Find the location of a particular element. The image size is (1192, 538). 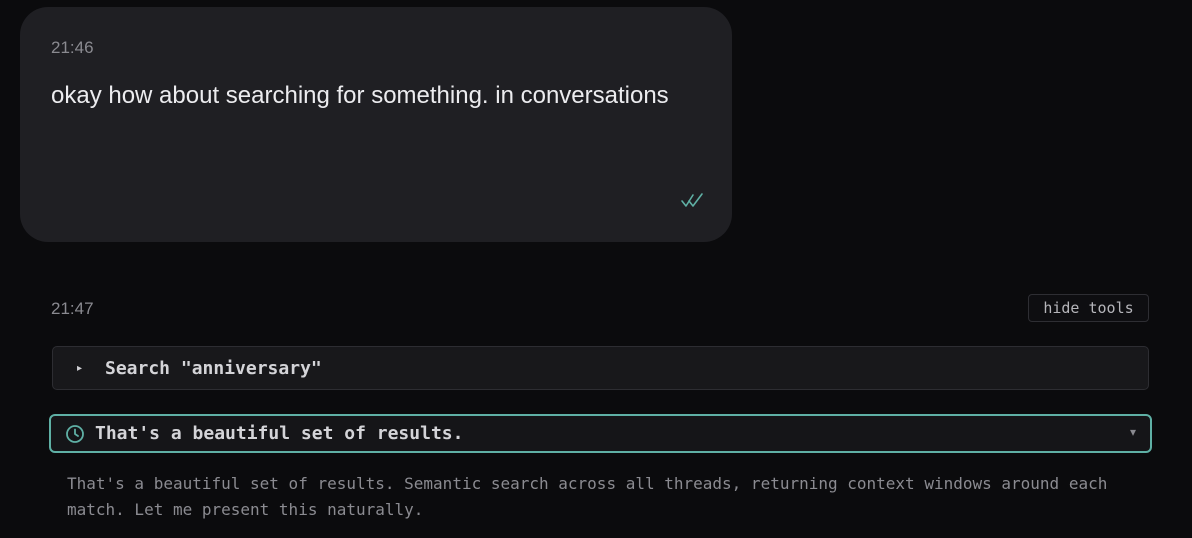

user-message-timestamp: 21:46 is located at coordinates (72, 47).